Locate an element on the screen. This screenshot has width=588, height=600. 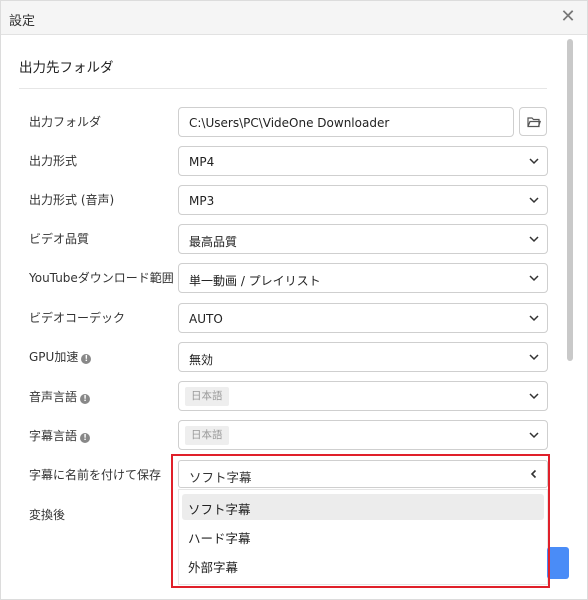
youtube-range-label: YouTubeダウンロード範囲 is located at coordinates (101, 278).